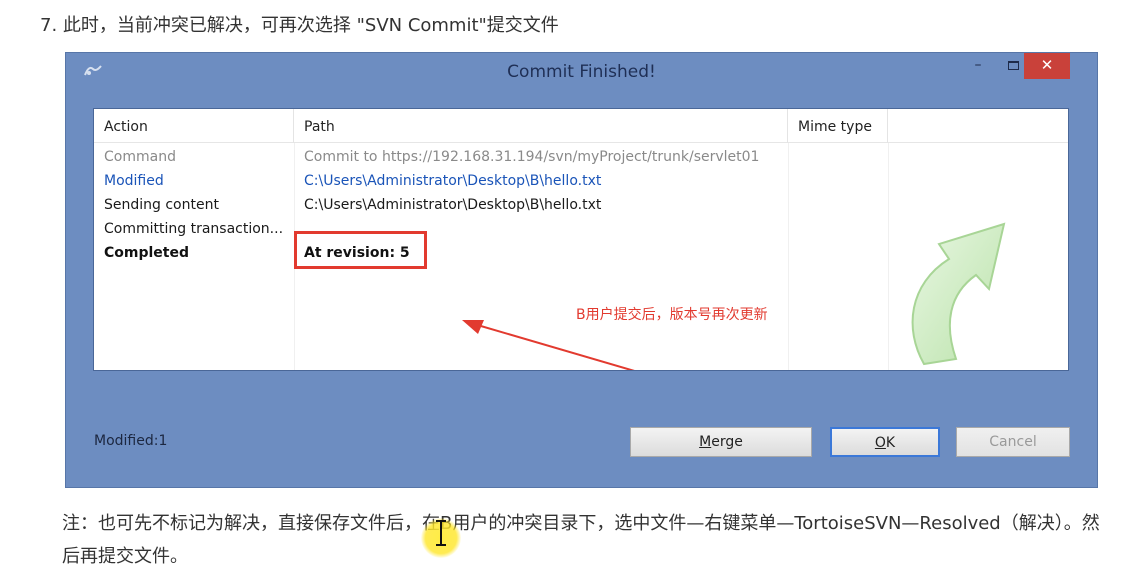 Image resolution: width=1131 pixels, height=579 pixels. What do you see at coordinates (838, 126) in the screenshot?
I see `column-header-mime-type: Mime type` at bounding box center [838, 126].